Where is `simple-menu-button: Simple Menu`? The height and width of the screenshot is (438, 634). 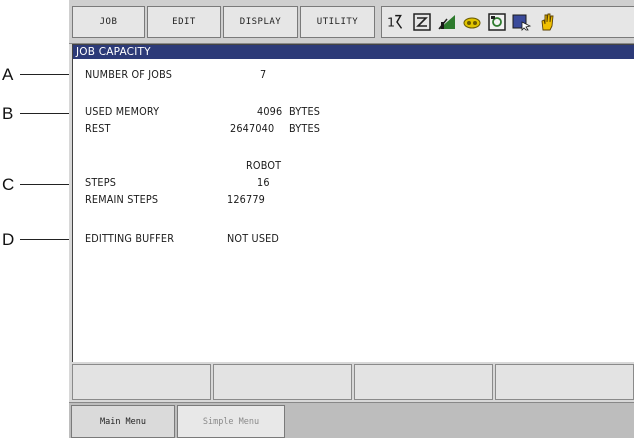
simple-menu-button: Simple Menu is located at coordinates (231, 421).